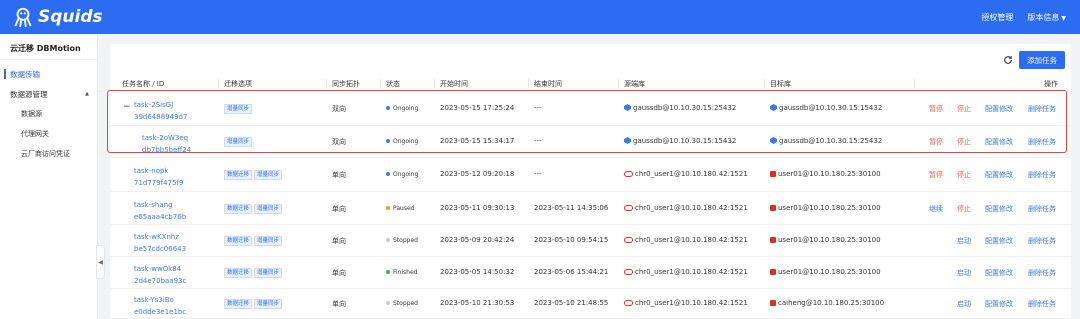  I want to click on sidebar-item-cloud-credentials: 云厂商访问凭证, so click(48, 154).